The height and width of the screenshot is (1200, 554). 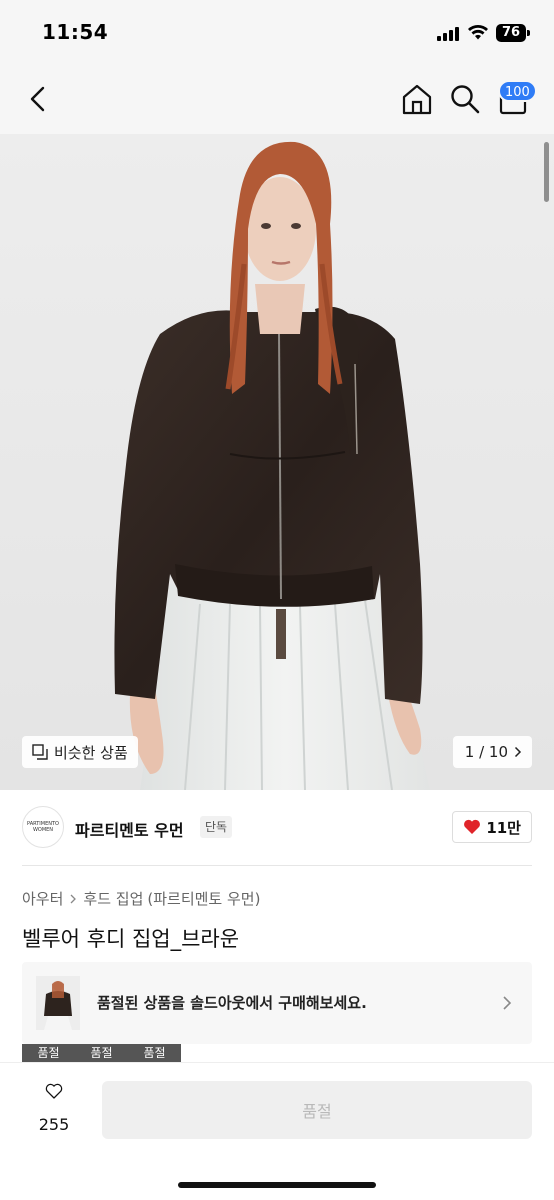 What do you see at coordinates (277, 1185) in the screenshot?
I see `home-indicator` at bounding box center [277, 1185].